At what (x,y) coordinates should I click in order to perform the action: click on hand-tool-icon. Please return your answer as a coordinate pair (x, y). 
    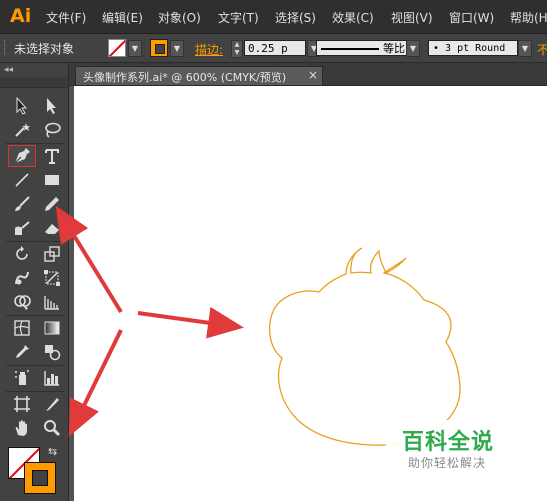
    Looking at the image, I should click on (22, 428).